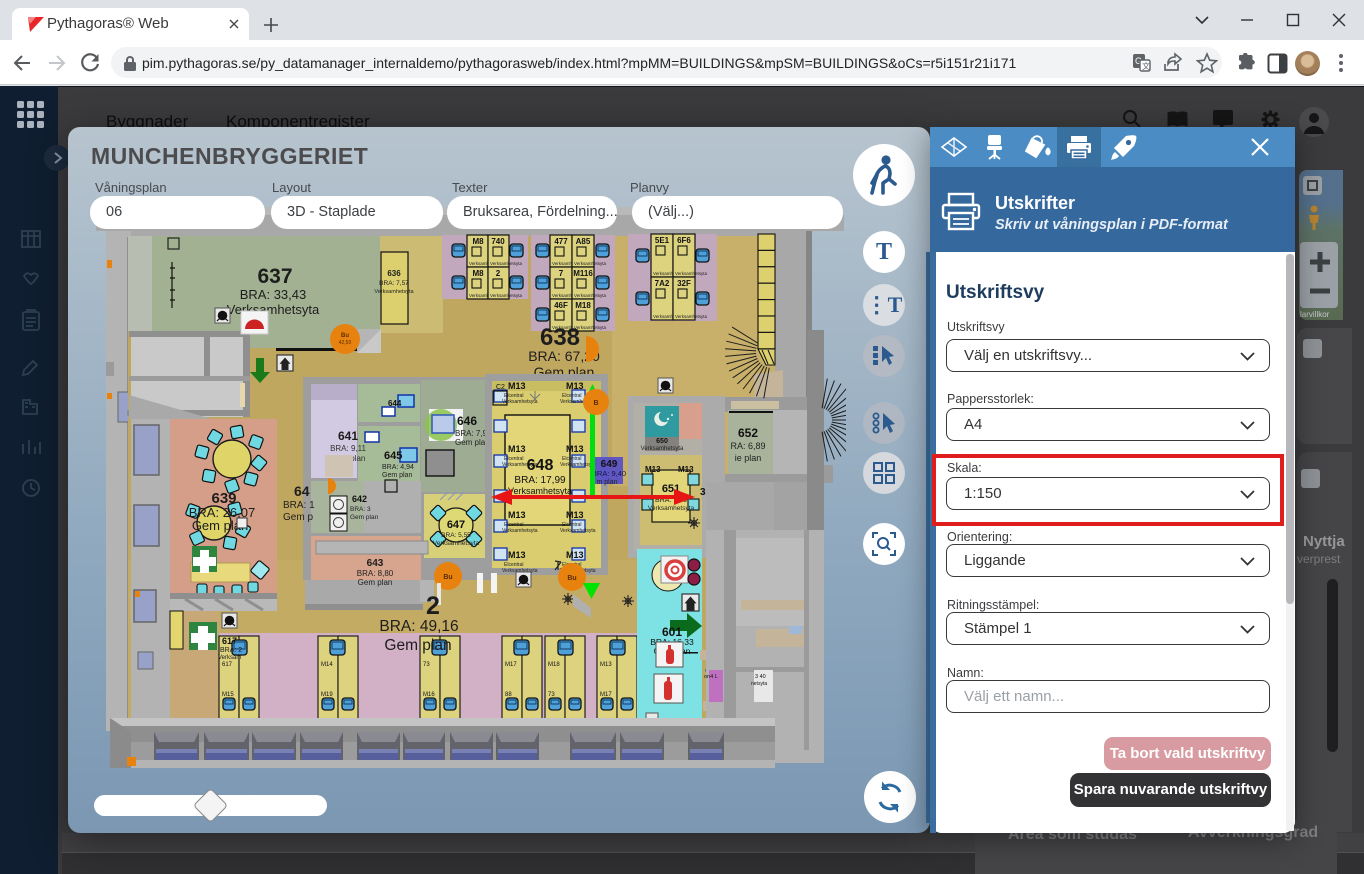 The height and width of the screenshot is (874, 1364). What do you see at coordinates (394, 283) in the screenshot?
I see `svg-text: BRA: 7,57` at bounding box center [394, 283].